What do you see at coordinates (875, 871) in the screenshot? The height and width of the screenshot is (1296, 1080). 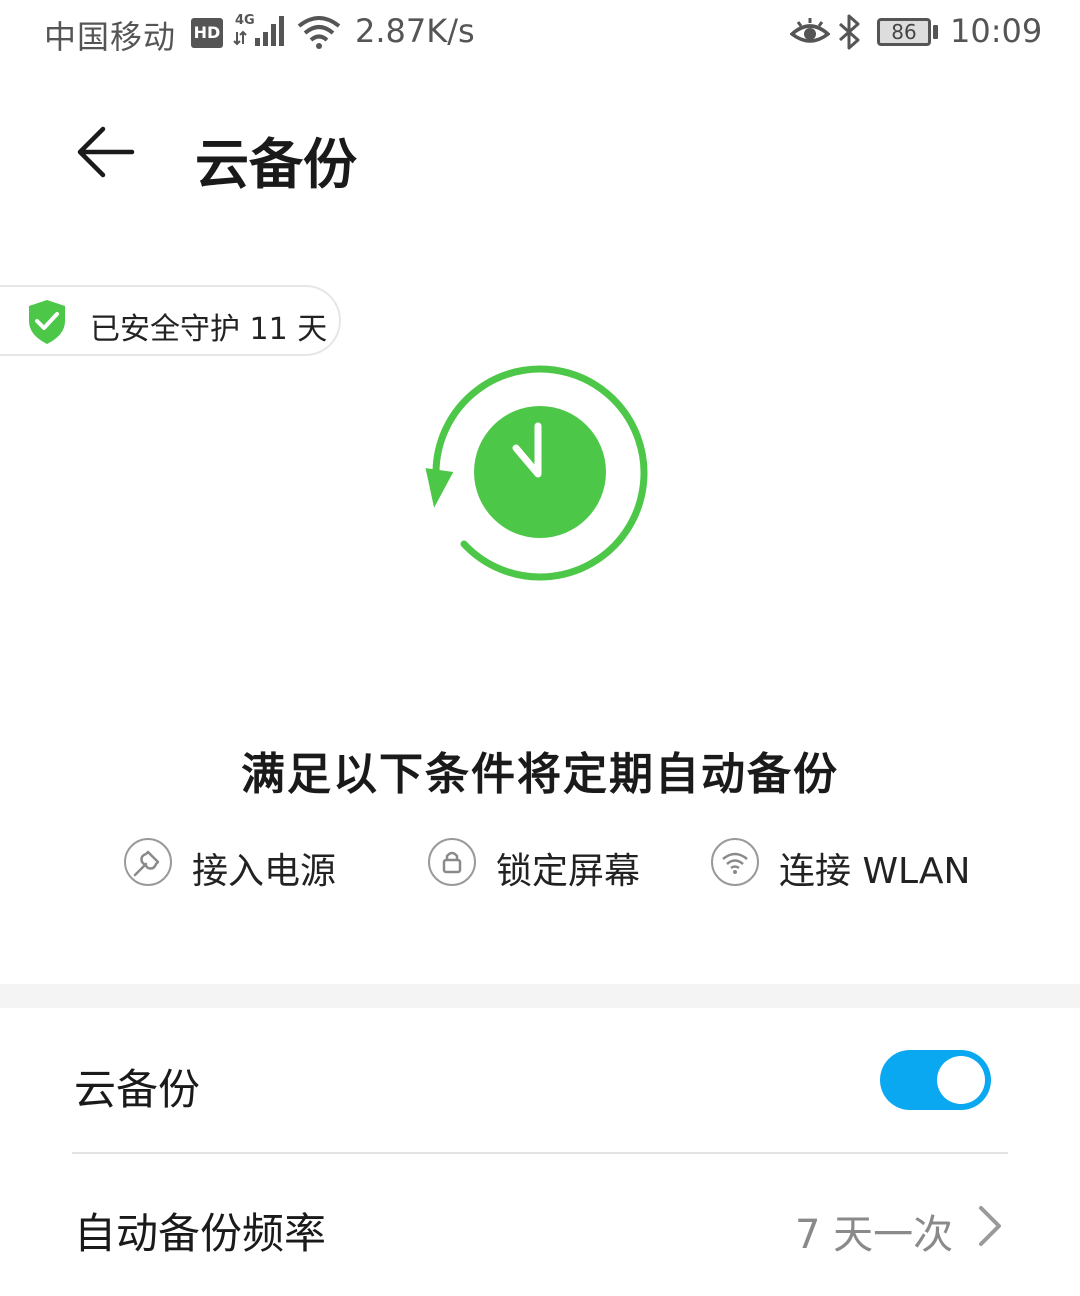 I see `condition-label: 连接 WLAN` at bounding box center [875, 871].